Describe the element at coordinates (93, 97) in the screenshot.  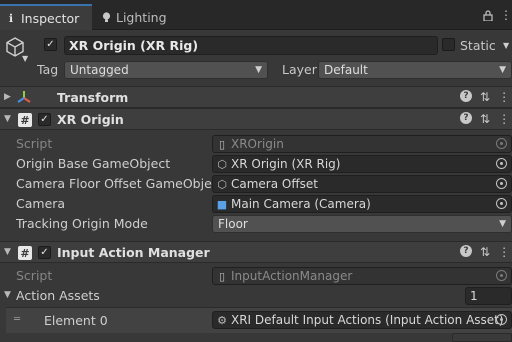
I see `transform-title: Transform` at that location.